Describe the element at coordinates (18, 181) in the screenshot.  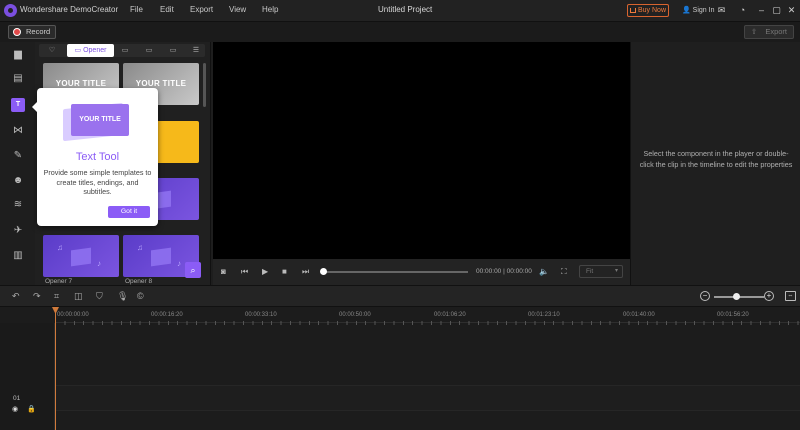
I see `sticker-icon: ☻` at that location.